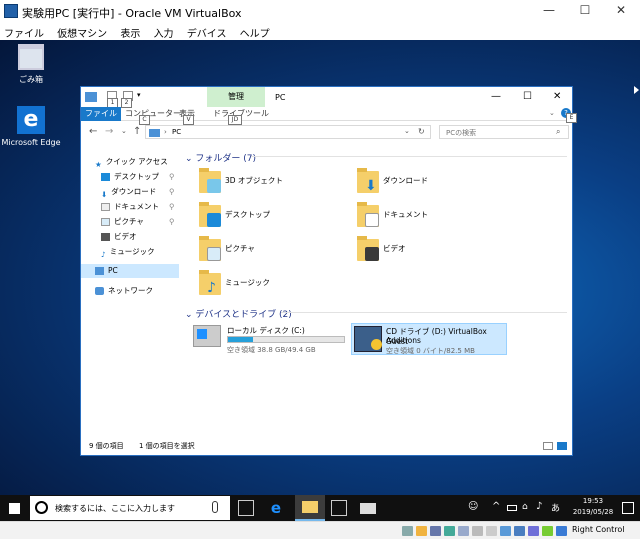 Image resolution: width=640 pixels, height=539 pixels. Describe the element at coordinates (539, 506) in the screenshot. I see `volume-icon: ♪` at that location.